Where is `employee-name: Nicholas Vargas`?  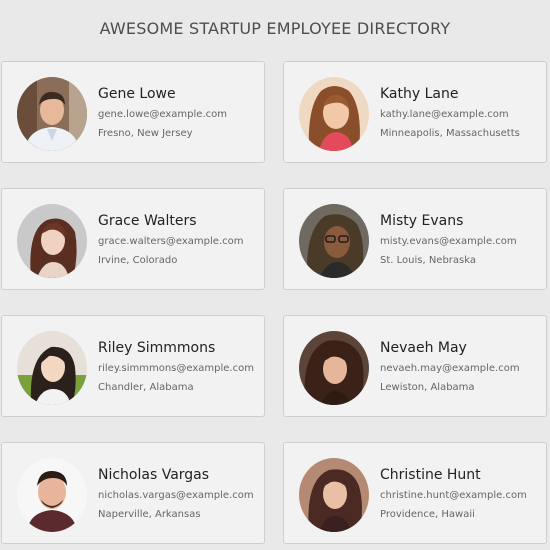
employee-name: Nicholas Vargas is located at coordinates (154, 475).